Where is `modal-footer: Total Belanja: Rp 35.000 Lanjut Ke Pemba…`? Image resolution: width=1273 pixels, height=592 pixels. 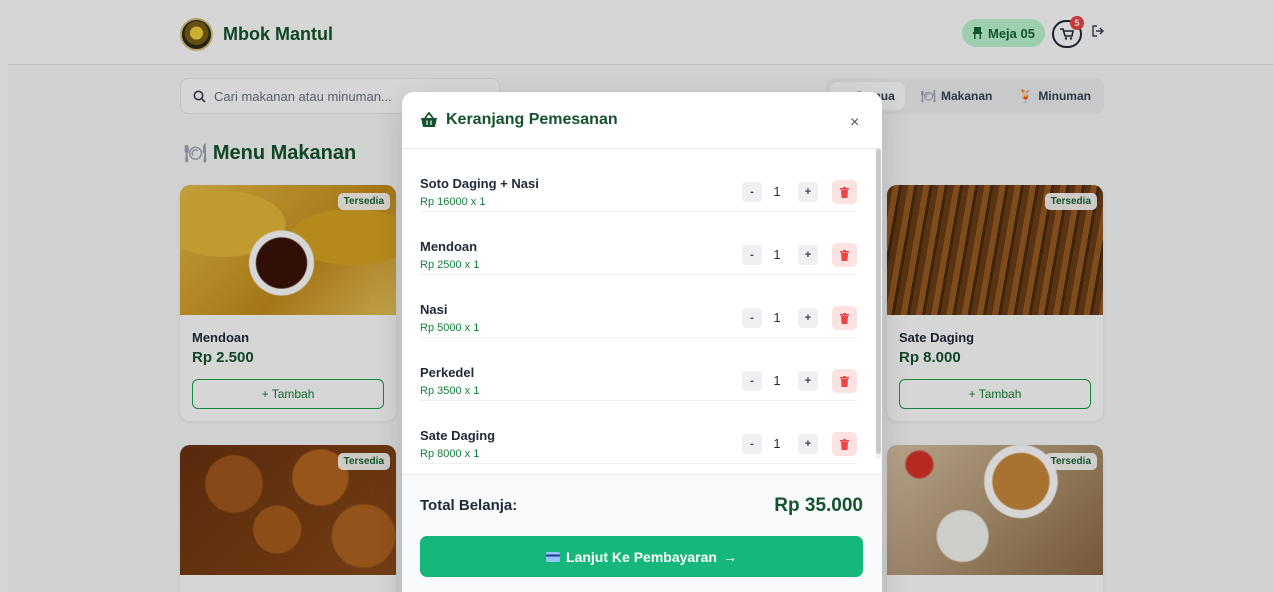 modal-footer: Total Belanja: Rp 35.000 Lanjut Ke Pemba… is located at coordinates (642, 533).